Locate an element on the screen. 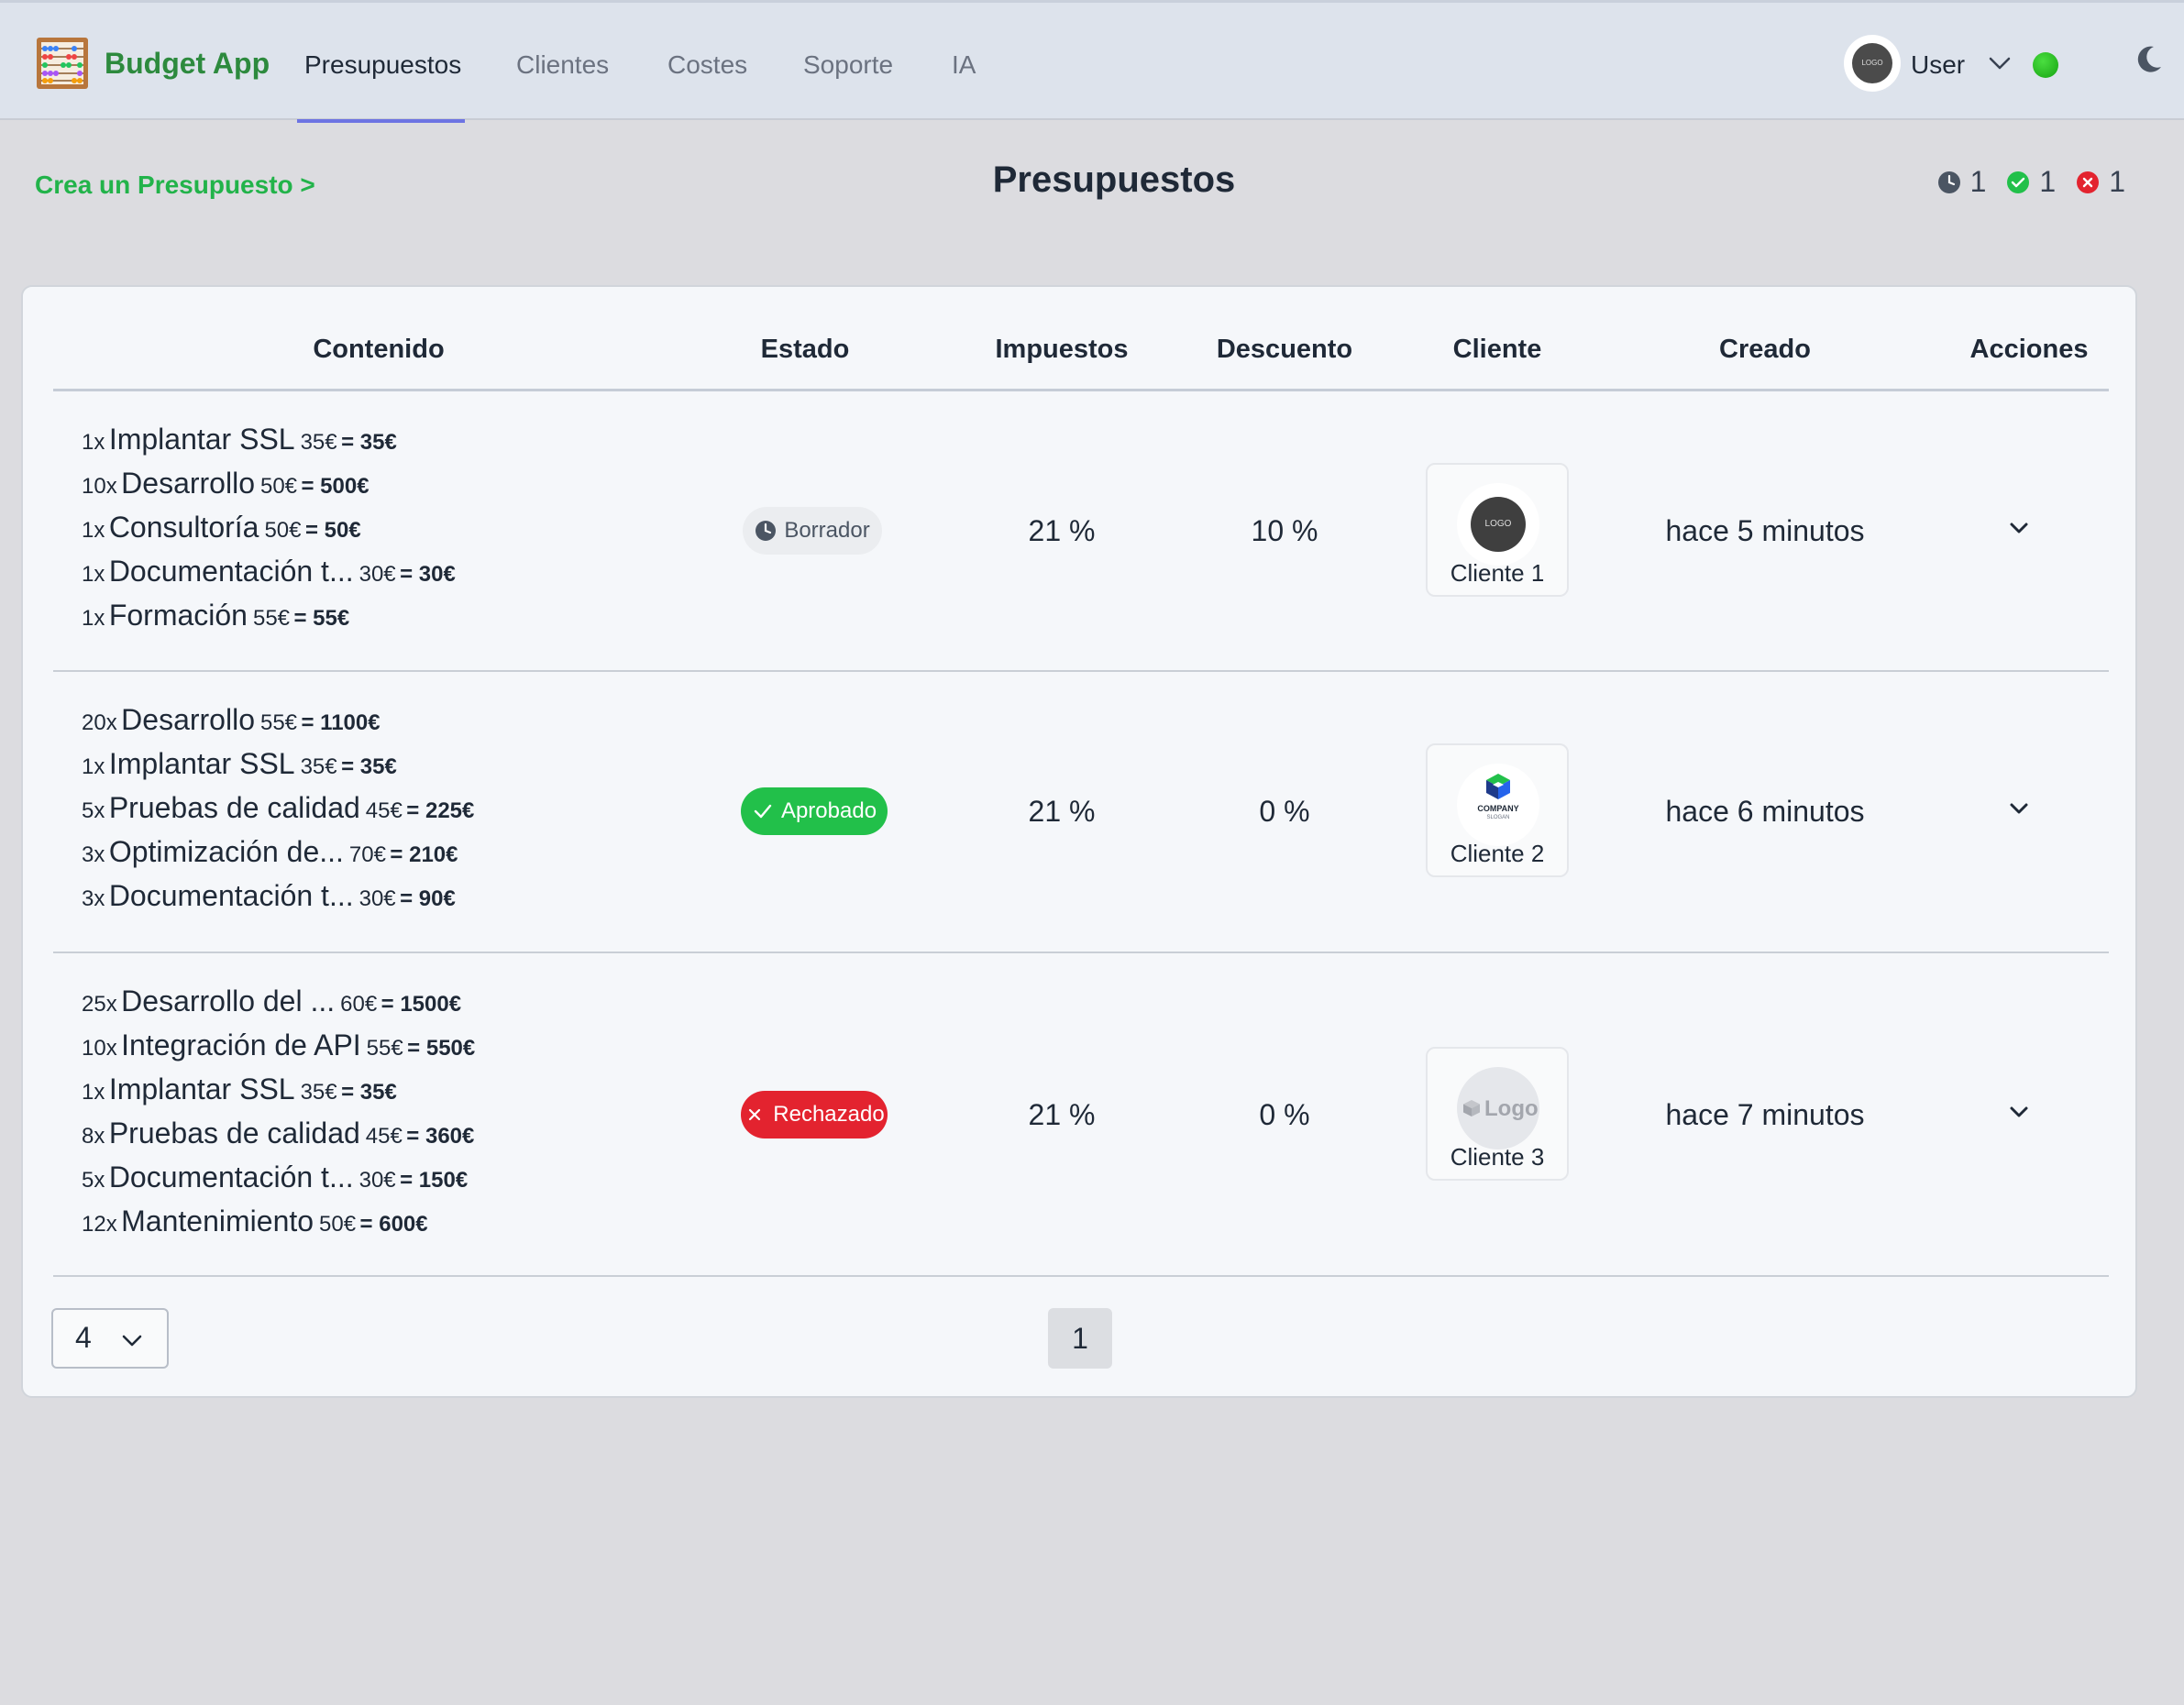  budget-item: 20x Desarrollo 55€ = 1100€ is located at coordinates (231, 719).